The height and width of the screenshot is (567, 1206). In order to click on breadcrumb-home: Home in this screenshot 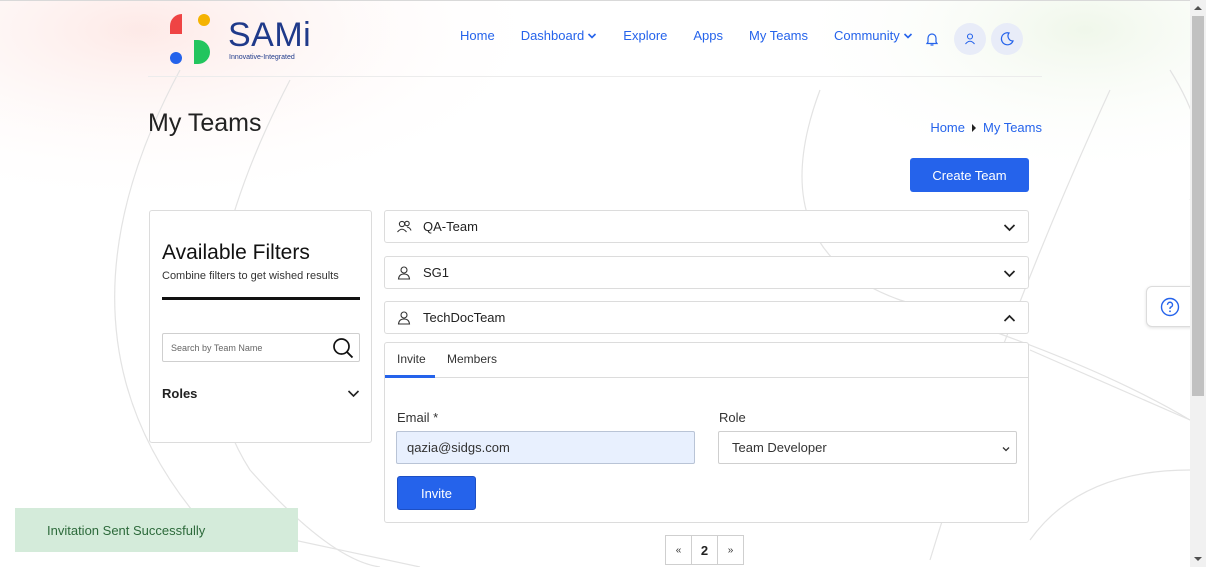, I will do `click(947, 127)`.